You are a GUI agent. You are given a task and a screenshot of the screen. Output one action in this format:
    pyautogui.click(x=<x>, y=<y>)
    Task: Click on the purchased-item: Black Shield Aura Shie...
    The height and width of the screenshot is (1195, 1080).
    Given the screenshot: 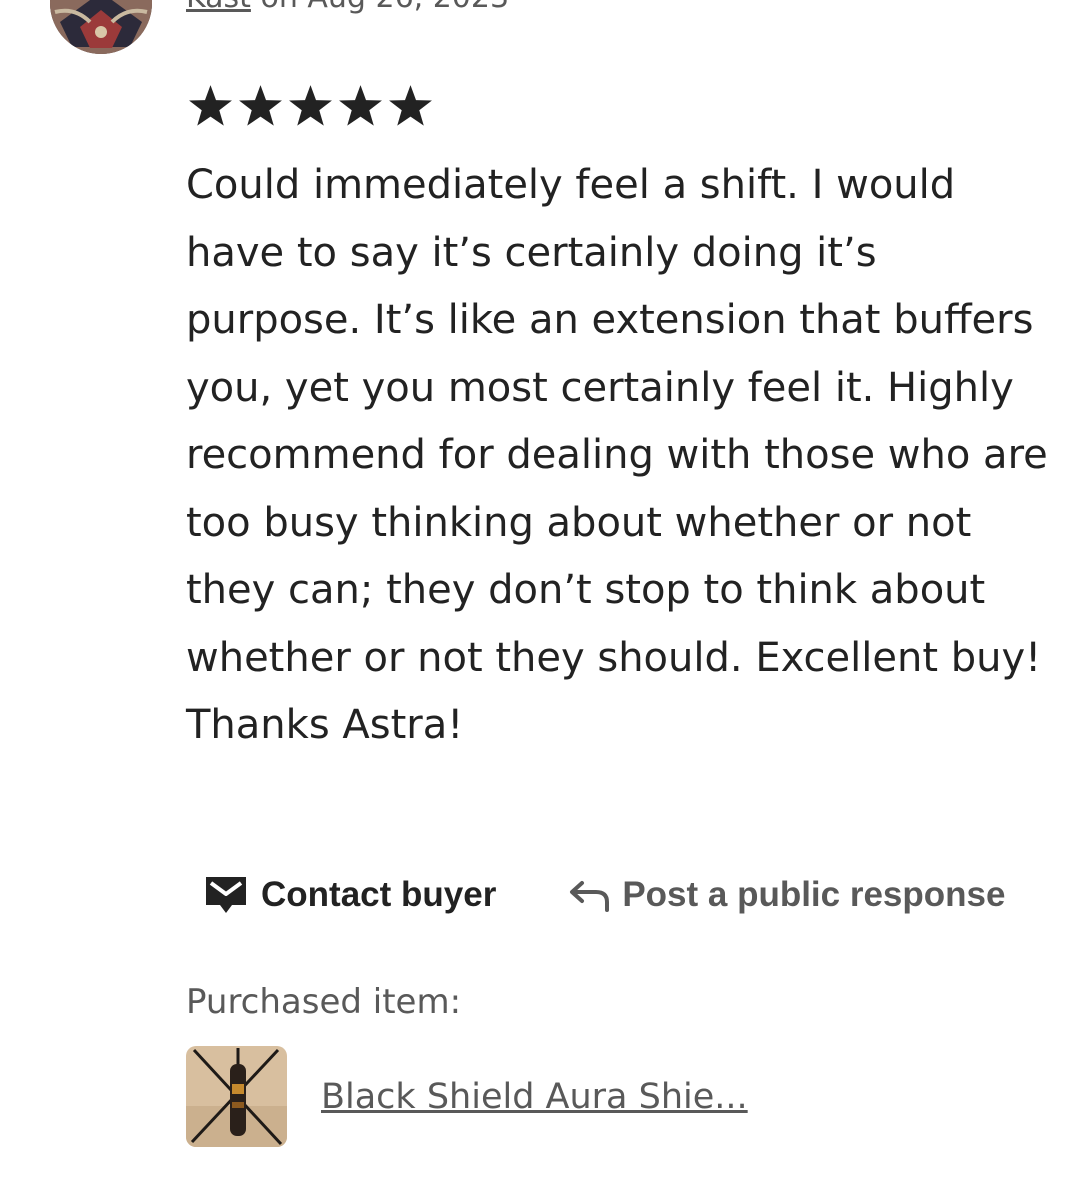 What is the action you would take?
    pyautogui.click(x=467, y=1096)
    